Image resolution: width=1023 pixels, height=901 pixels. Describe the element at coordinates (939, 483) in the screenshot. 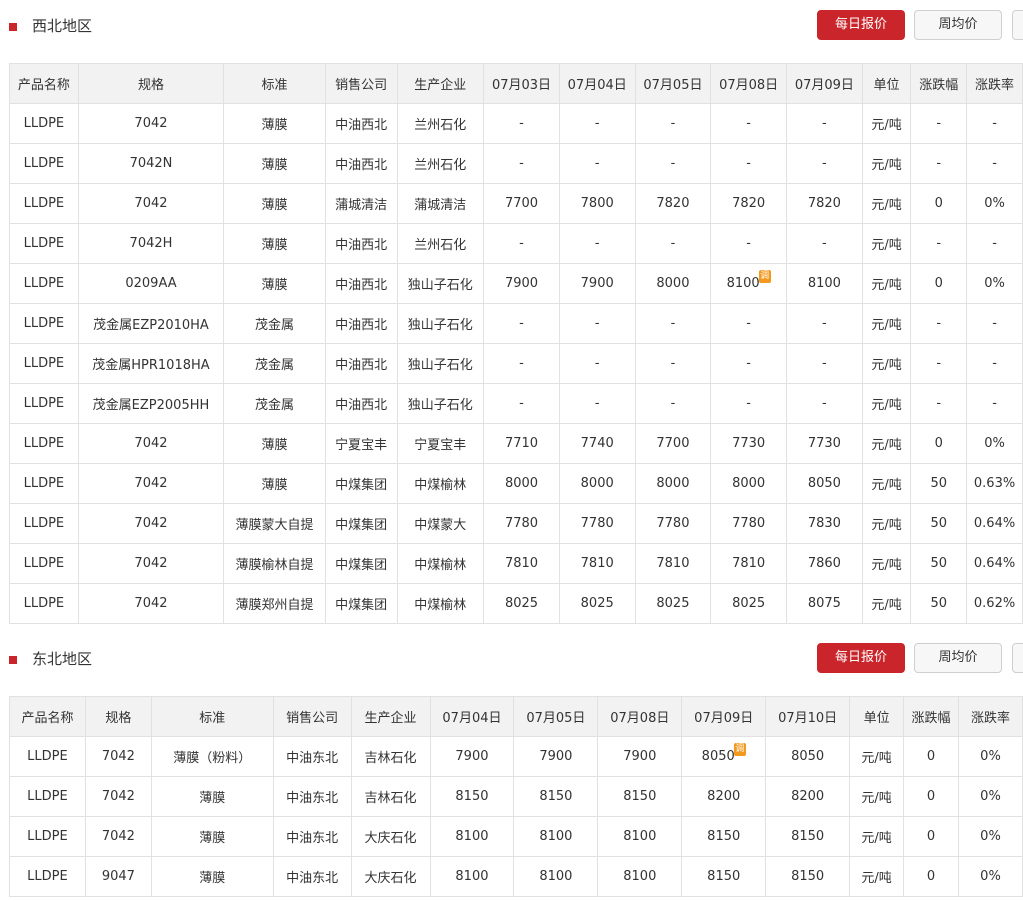

I see `cell-value: 50` at that location.